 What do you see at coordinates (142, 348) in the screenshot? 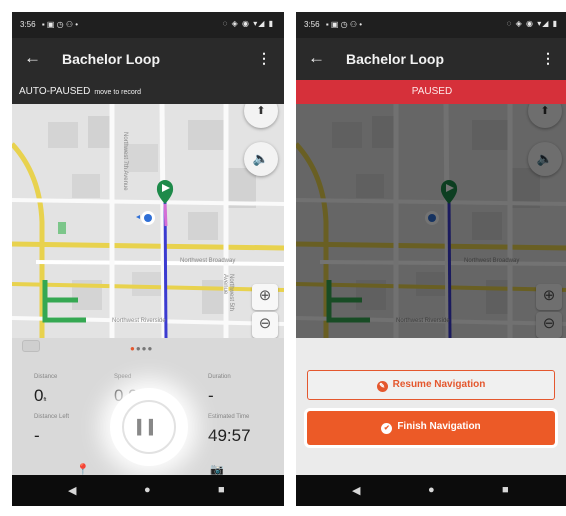
I see `page-indicator: ●●●●` at bounding box center [142, 348].